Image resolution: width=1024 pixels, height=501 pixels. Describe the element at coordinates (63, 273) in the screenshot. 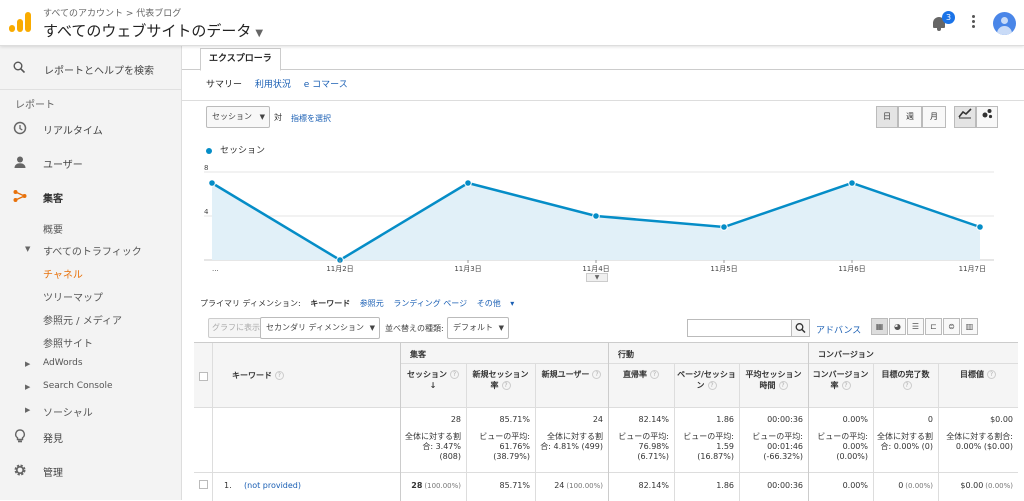

I see `sidebar-sub-channel: チャネル` at that location.